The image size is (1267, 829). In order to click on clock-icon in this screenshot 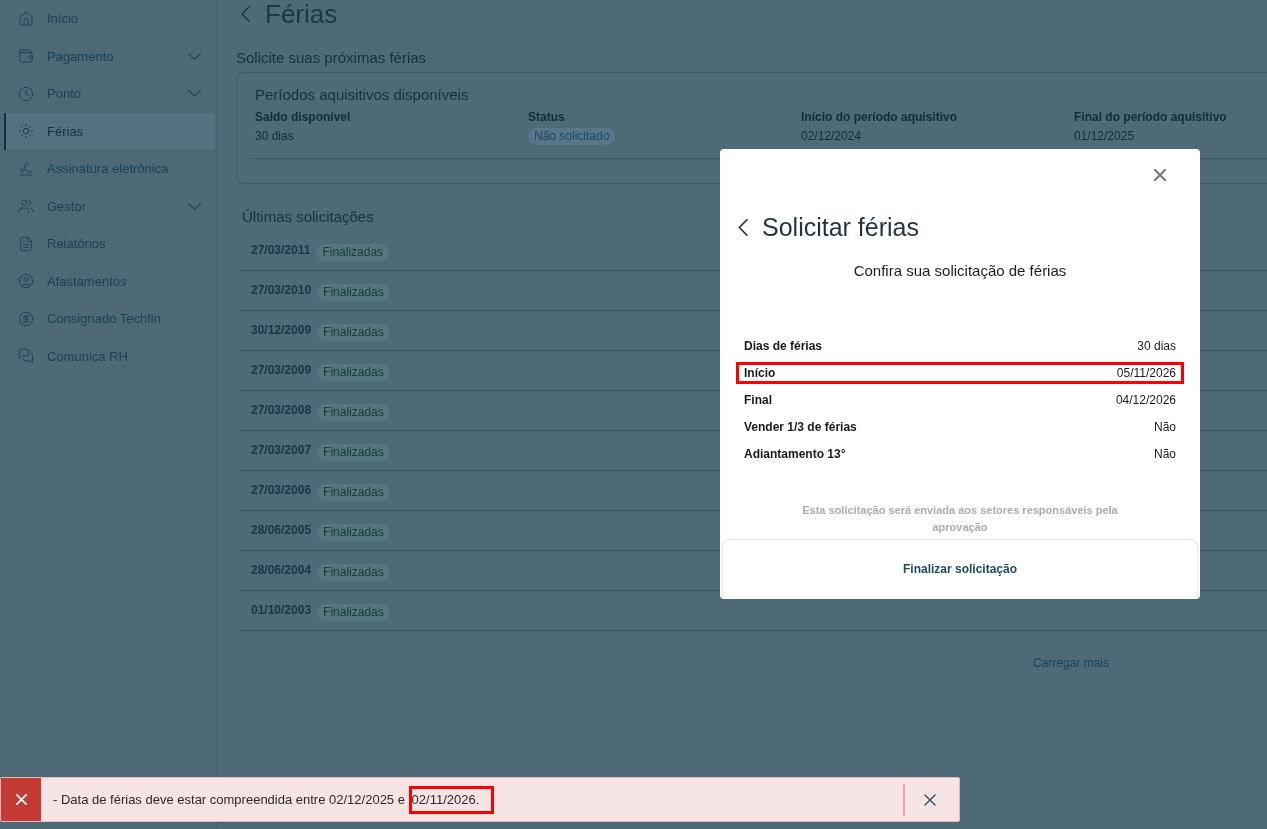, I will do `click(26, 93)`.